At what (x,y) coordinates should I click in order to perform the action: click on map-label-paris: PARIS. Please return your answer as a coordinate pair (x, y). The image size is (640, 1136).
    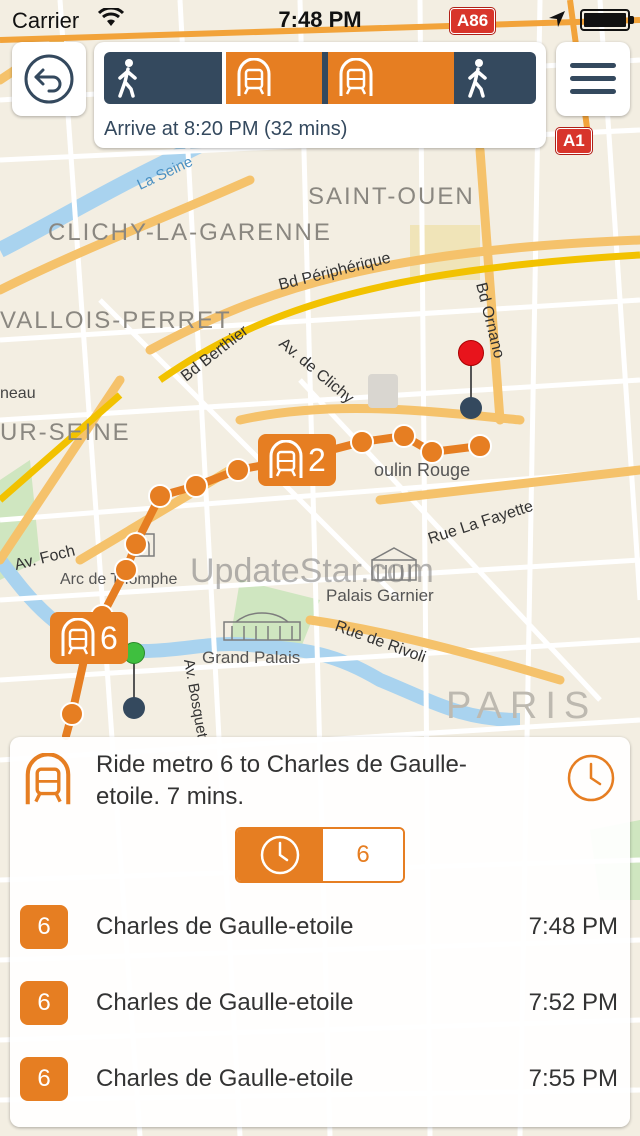
    Looking at the image, I should click on (521, 706).